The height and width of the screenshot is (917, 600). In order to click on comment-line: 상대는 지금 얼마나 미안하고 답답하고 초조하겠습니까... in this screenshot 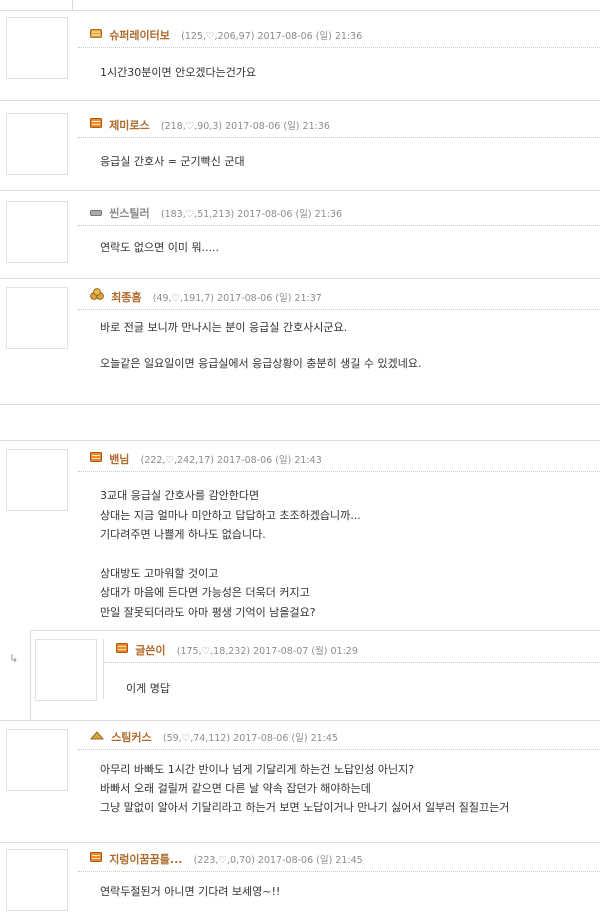, I will do `click(230, 515)`.